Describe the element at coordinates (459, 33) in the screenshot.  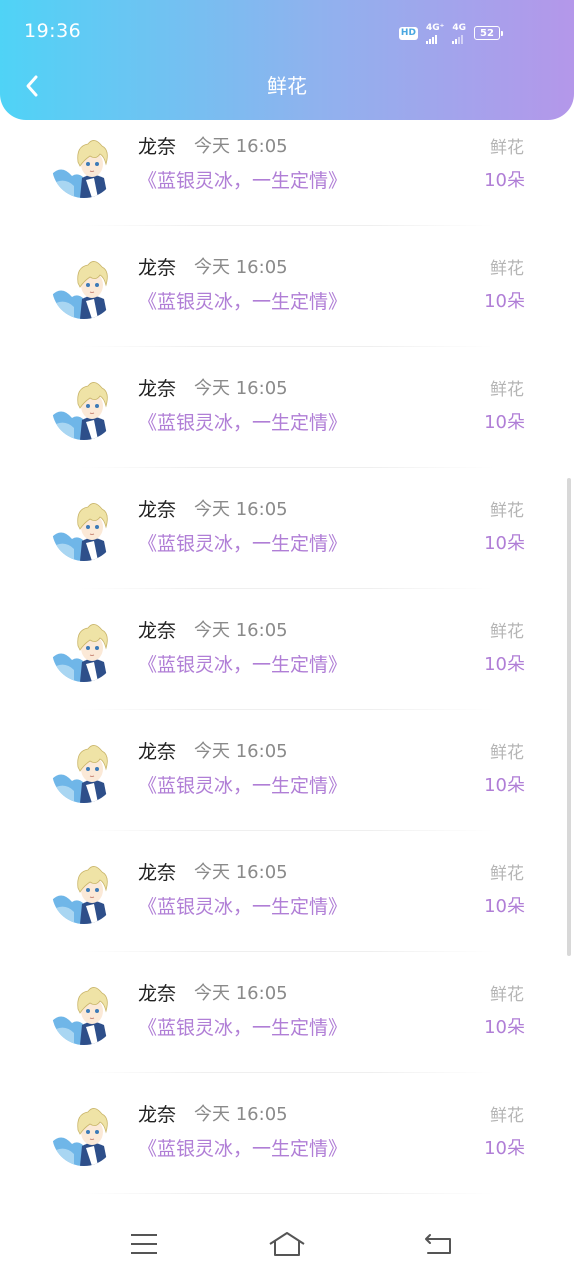
I see `signal-2-icon: 4G` at that location.